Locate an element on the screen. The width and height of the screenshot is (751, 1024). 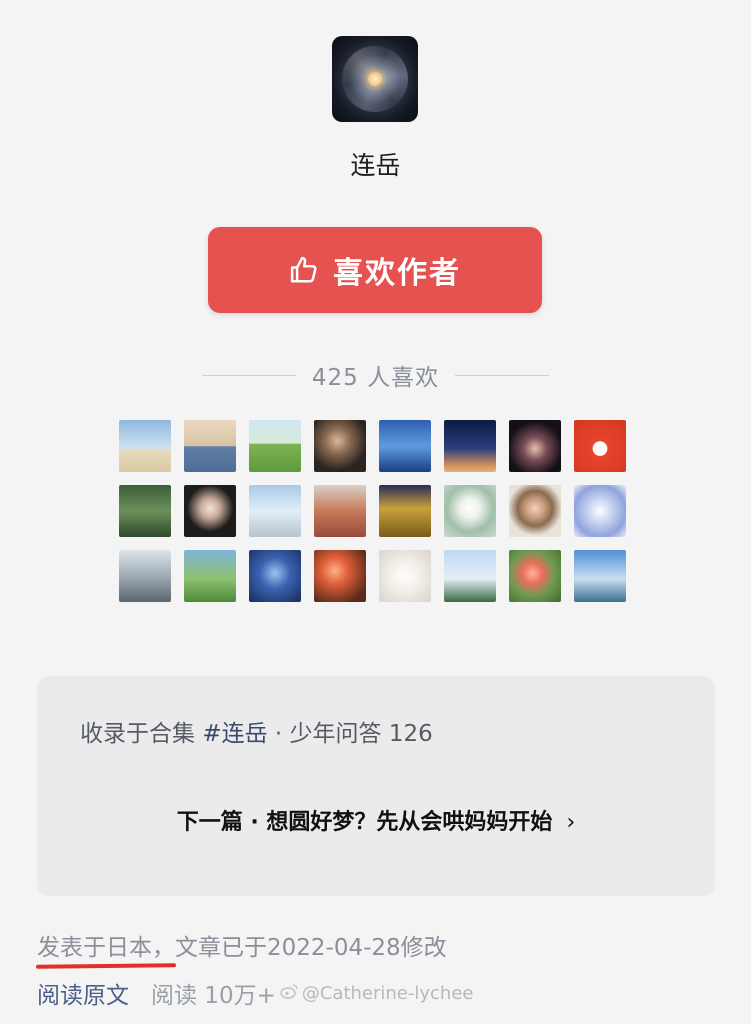
galaxy-core-icon is located at coordinates (375, 79).